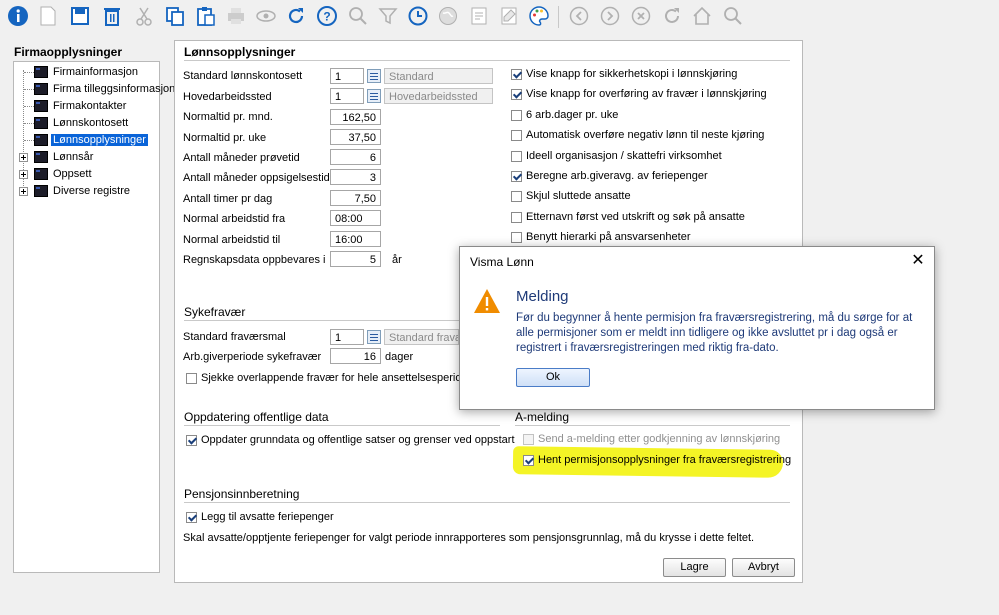 The height and width of the screenshot is (615, 999). I want to click on regnskapsdata-input: 5, so click(355, 259).